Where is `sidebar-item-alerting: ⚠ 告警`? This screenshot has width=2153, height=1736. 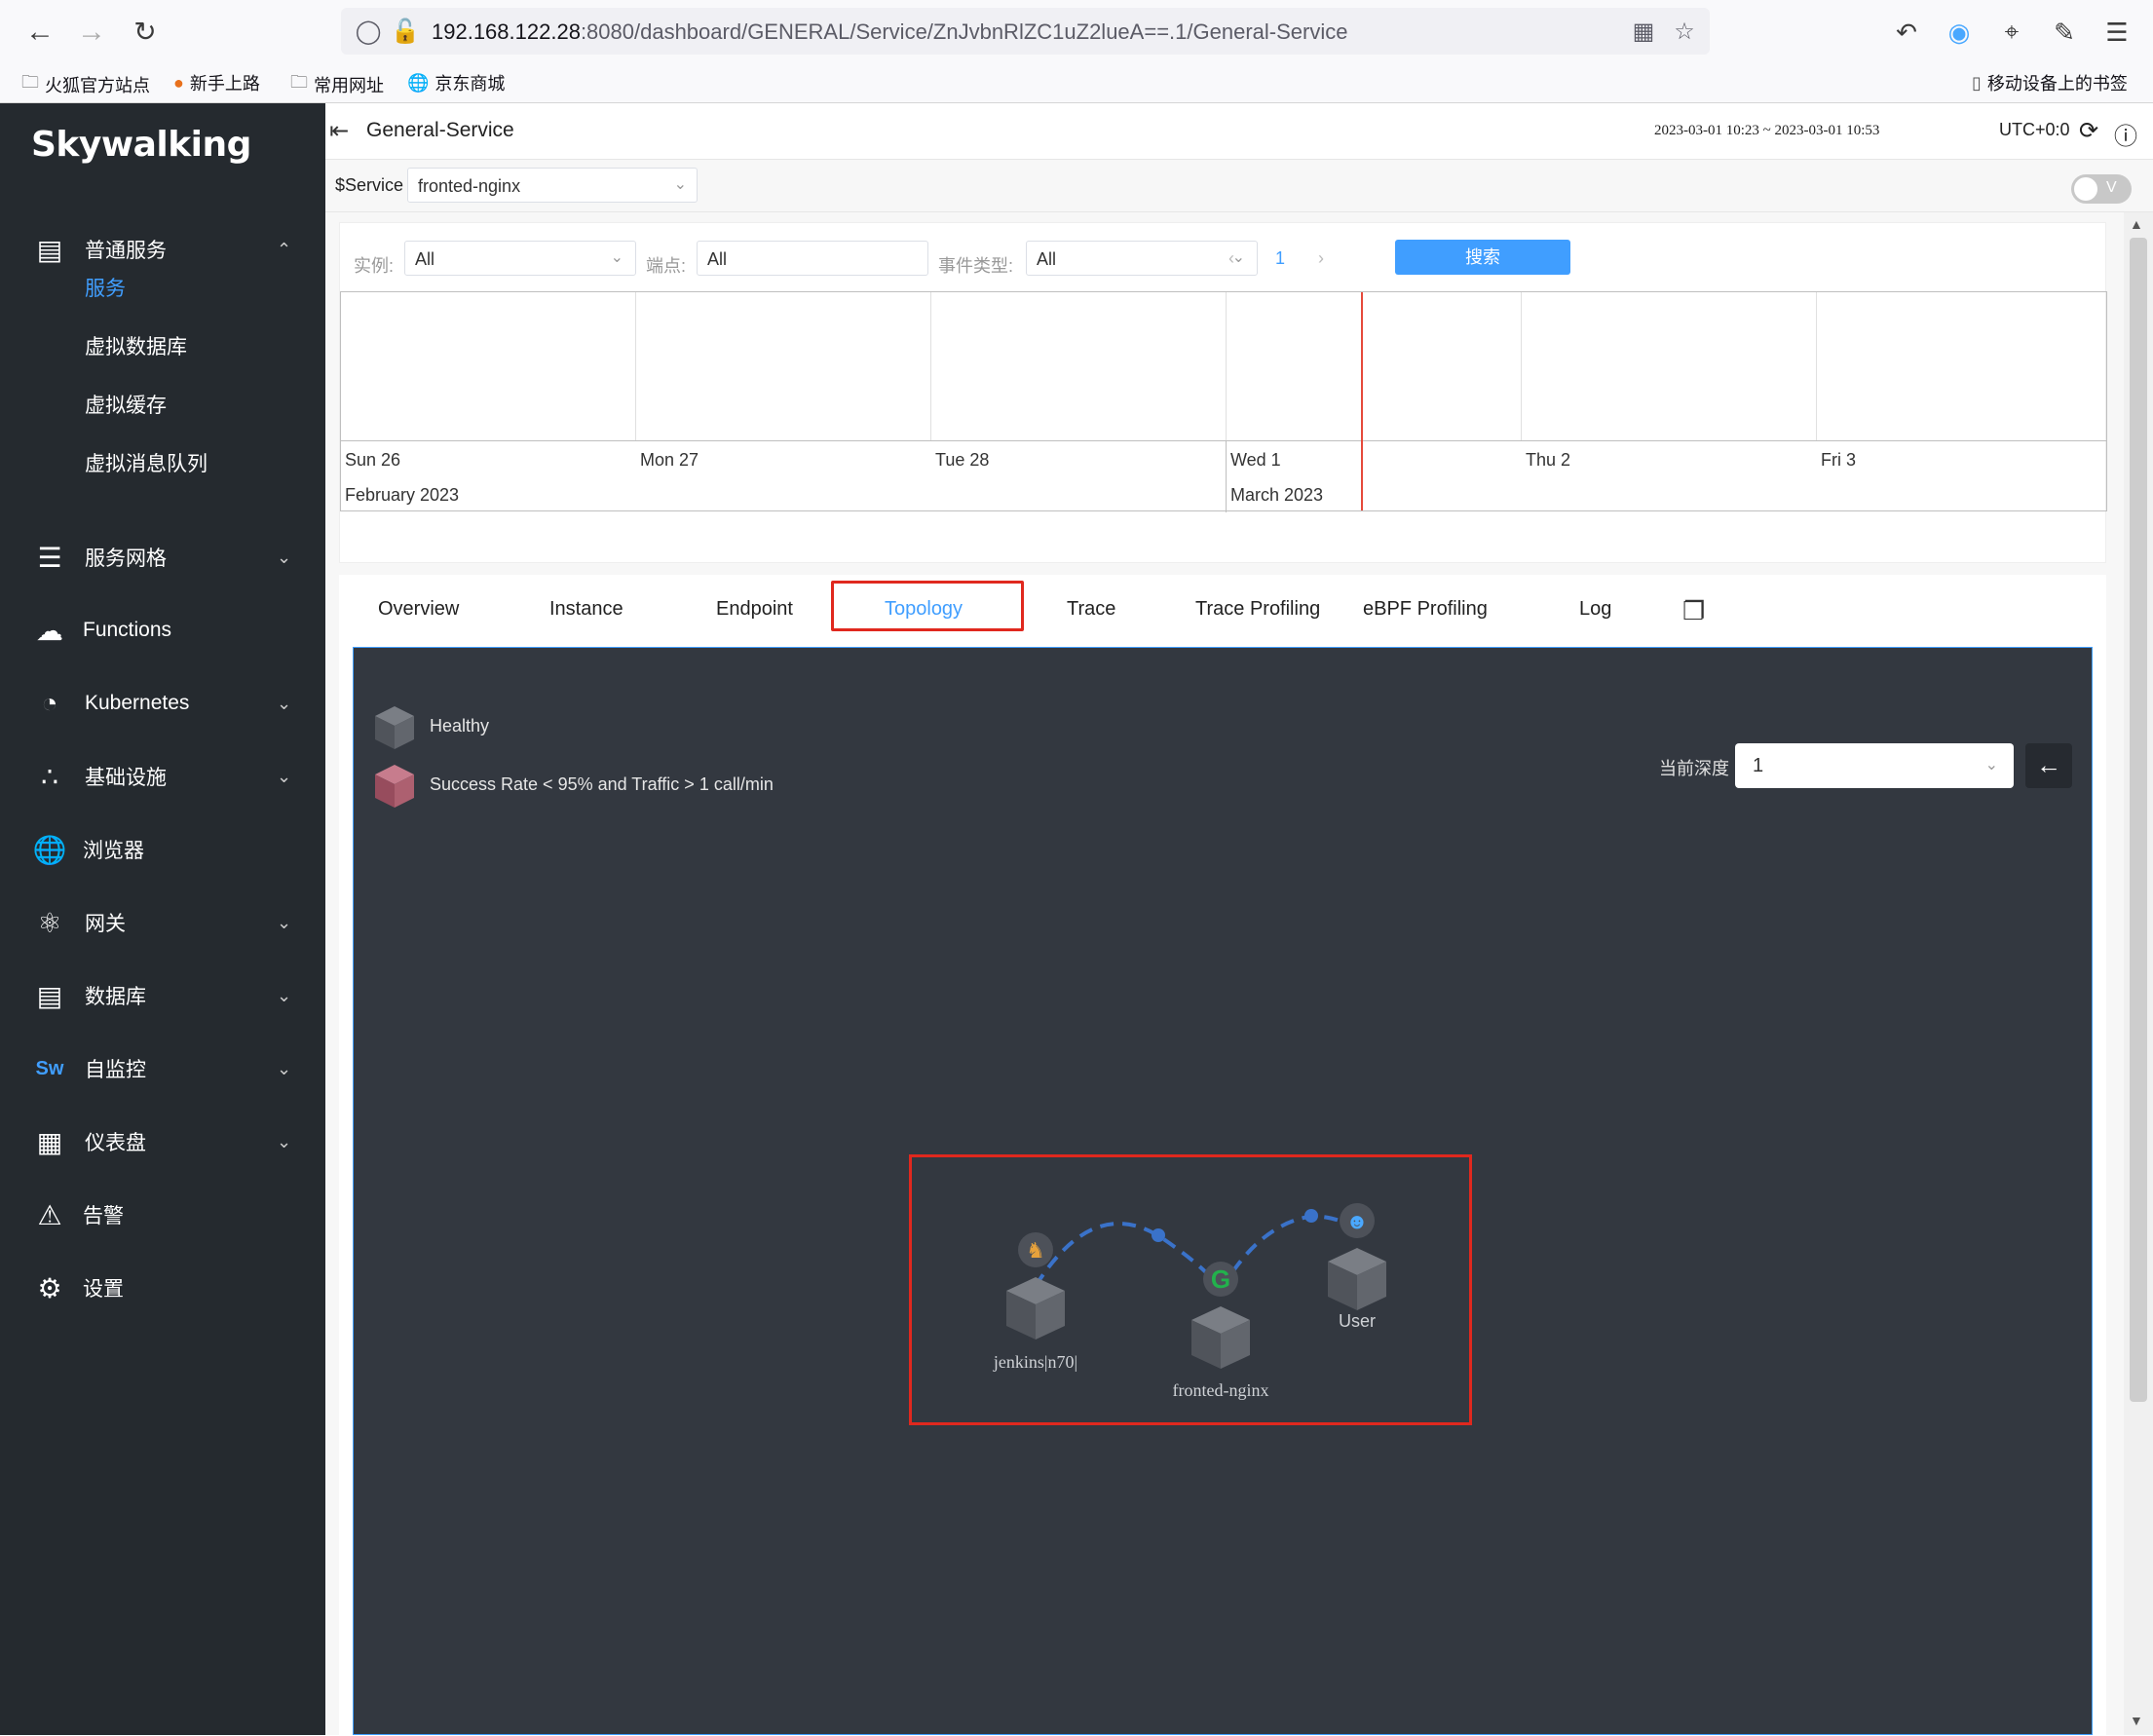 sidebar-item-alerting: ⚠ 告警 is located at coordinates (162, 1215).